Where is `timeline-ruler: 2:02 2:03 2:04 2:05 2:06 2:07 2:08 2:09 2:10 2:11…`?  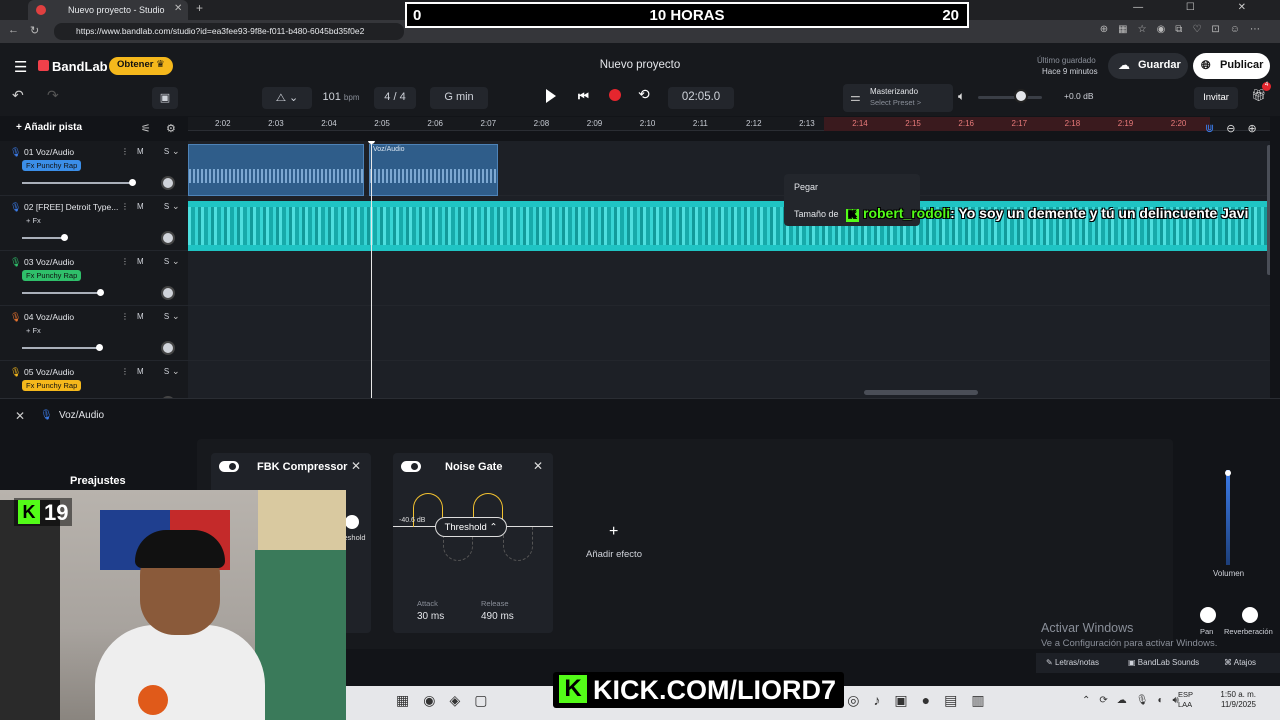 timeline-ruler: 2:02 2:03 2:04 2:05 2:06 2:07 2:08 2:09 2:10 2:11… is located at coordinates (729, 124).